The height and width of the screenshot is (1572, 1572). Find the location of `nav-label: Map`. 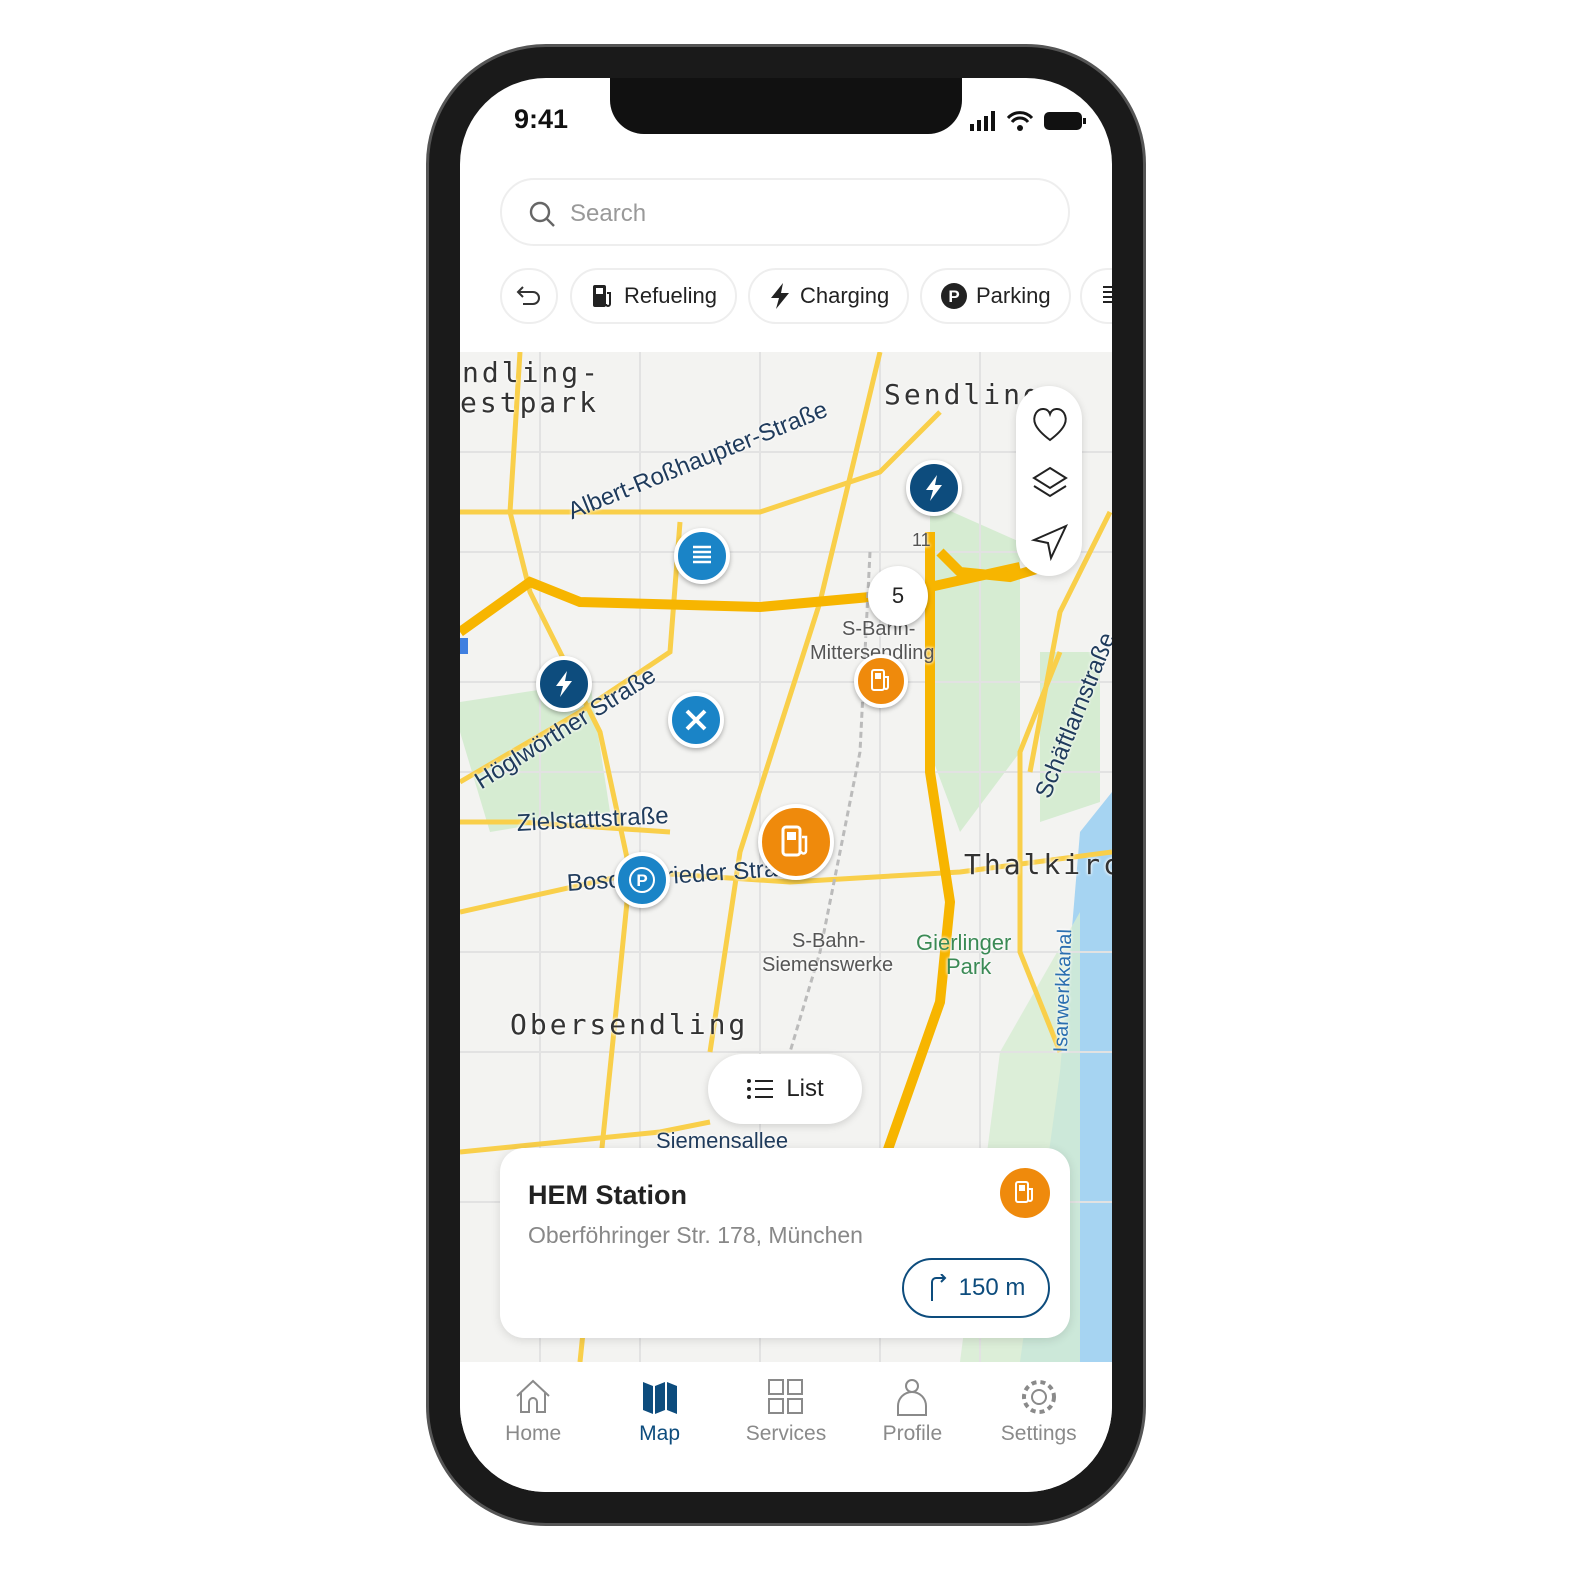

nav-label: Map is located at coordinates (659, 1433).